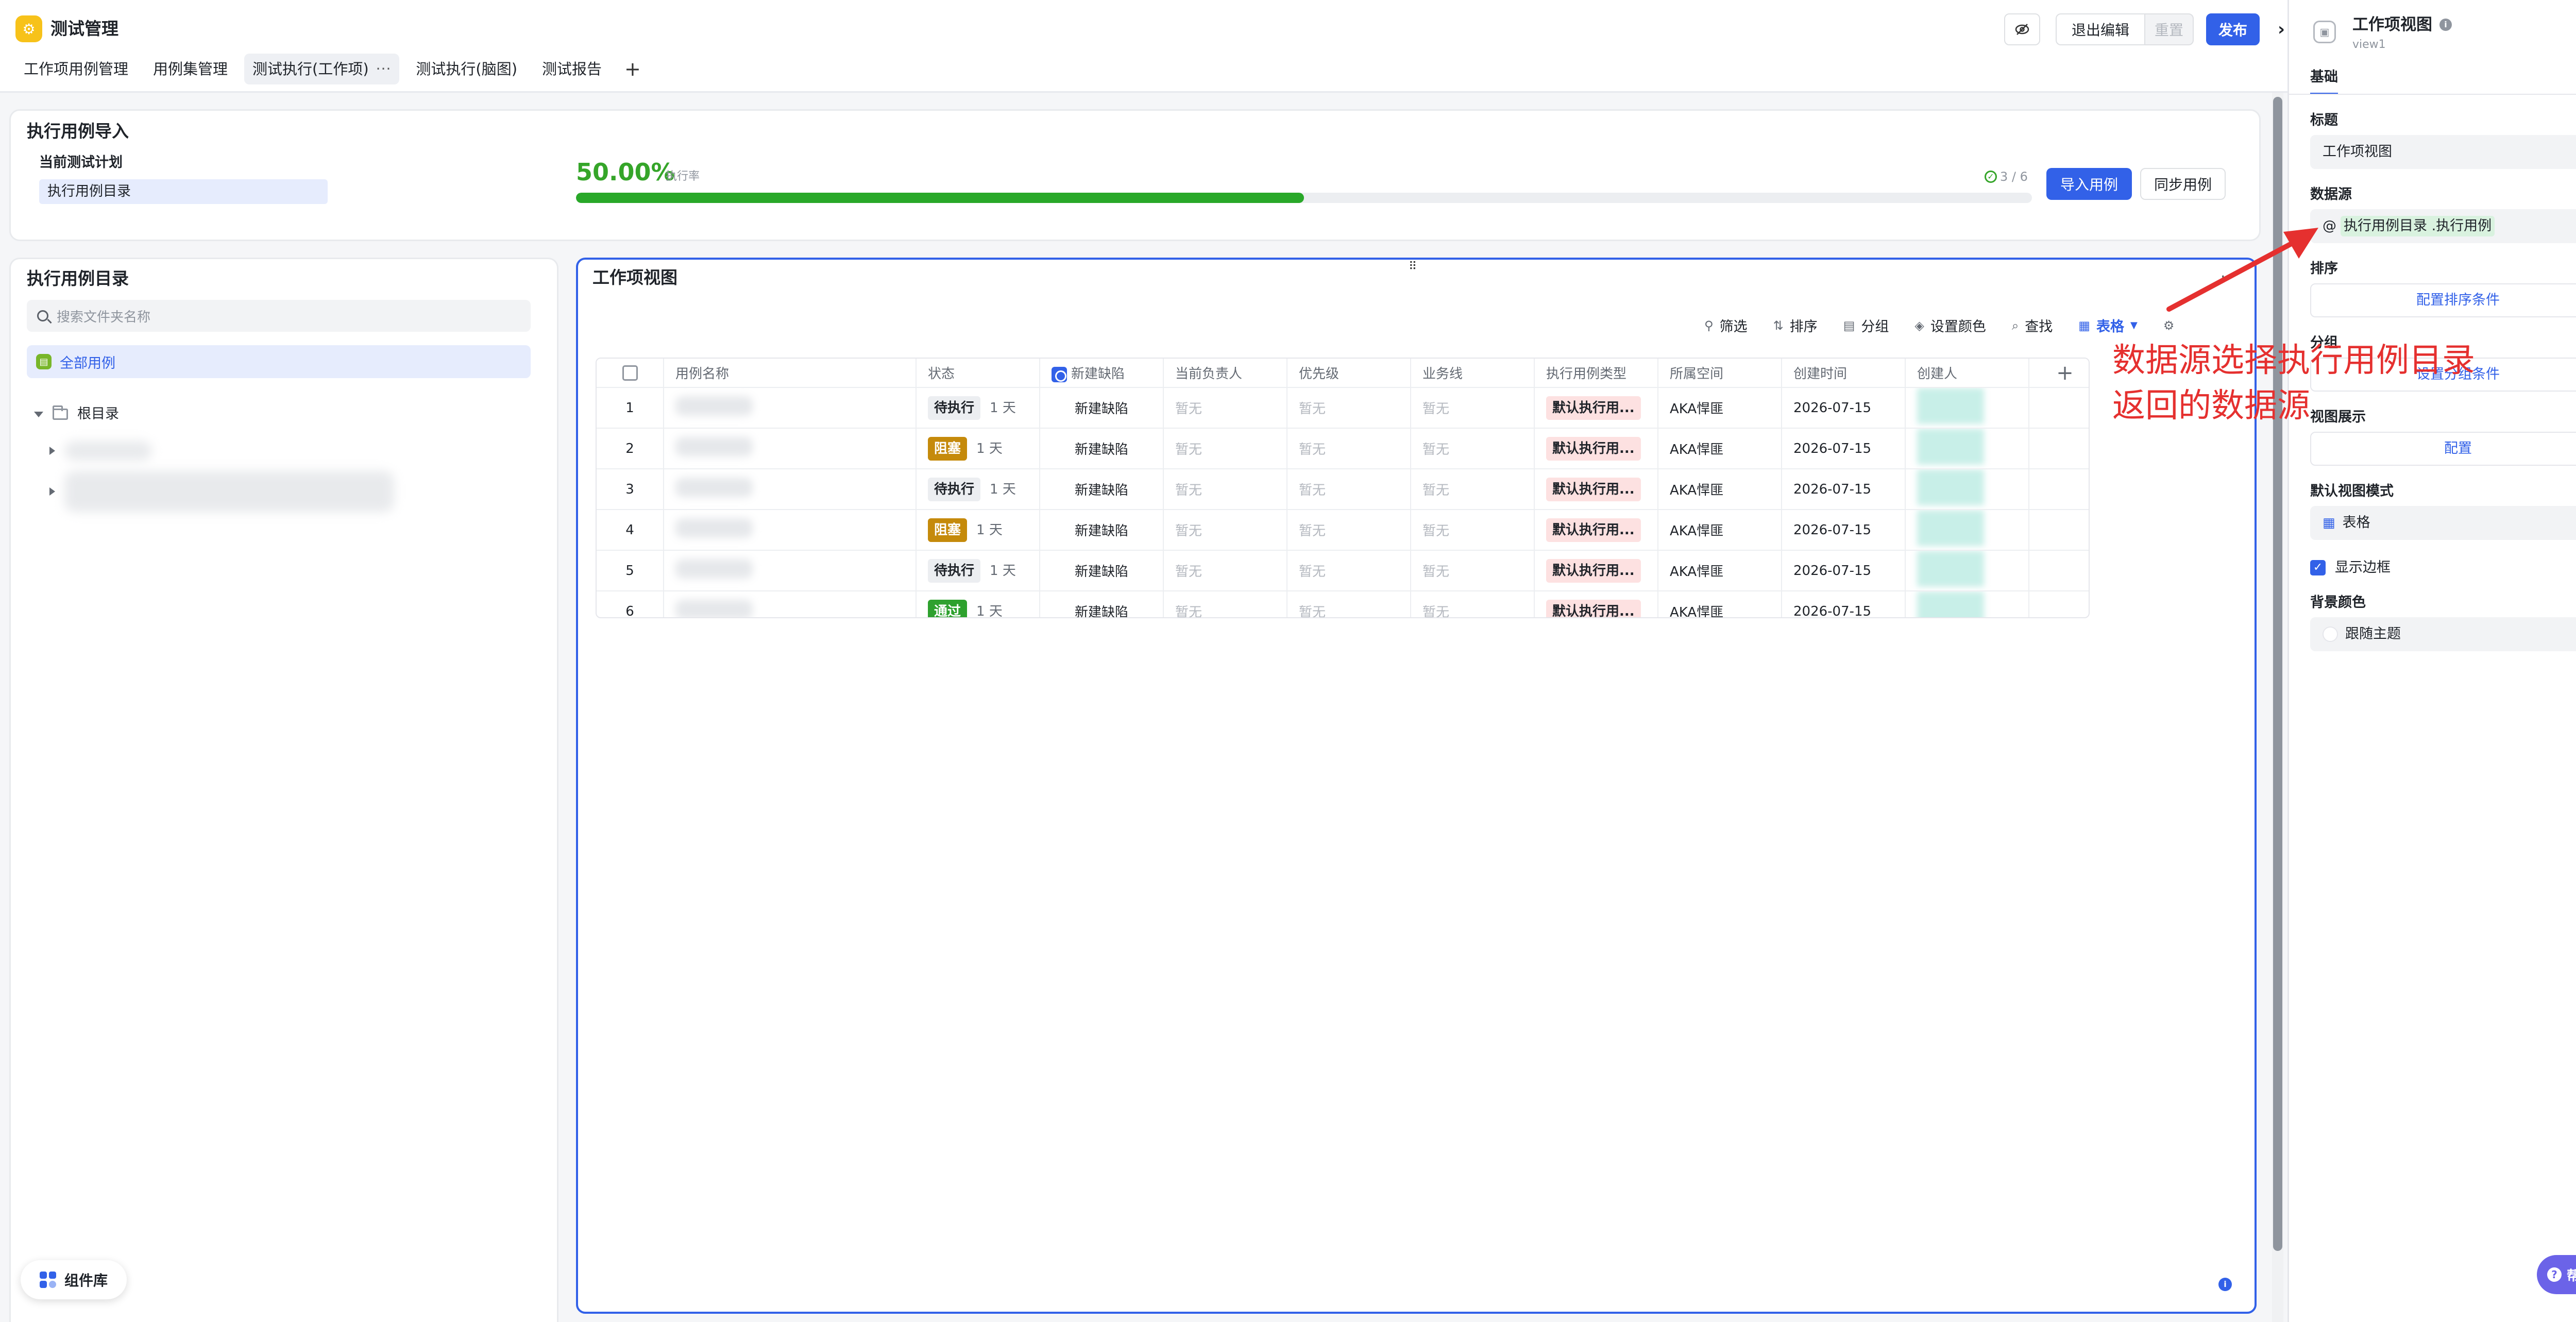 The height and width of the screenshot is (1322, 2576). I want to click on folder-search-input: 搜索文件夹名称, so click(279, 316).